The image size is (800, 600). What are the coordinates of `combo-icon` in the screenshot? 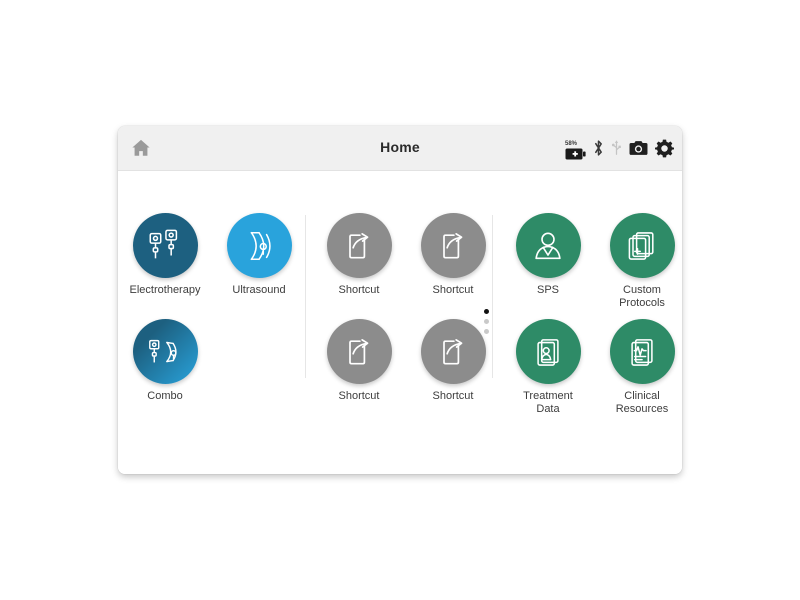 It's located at (165, 351).